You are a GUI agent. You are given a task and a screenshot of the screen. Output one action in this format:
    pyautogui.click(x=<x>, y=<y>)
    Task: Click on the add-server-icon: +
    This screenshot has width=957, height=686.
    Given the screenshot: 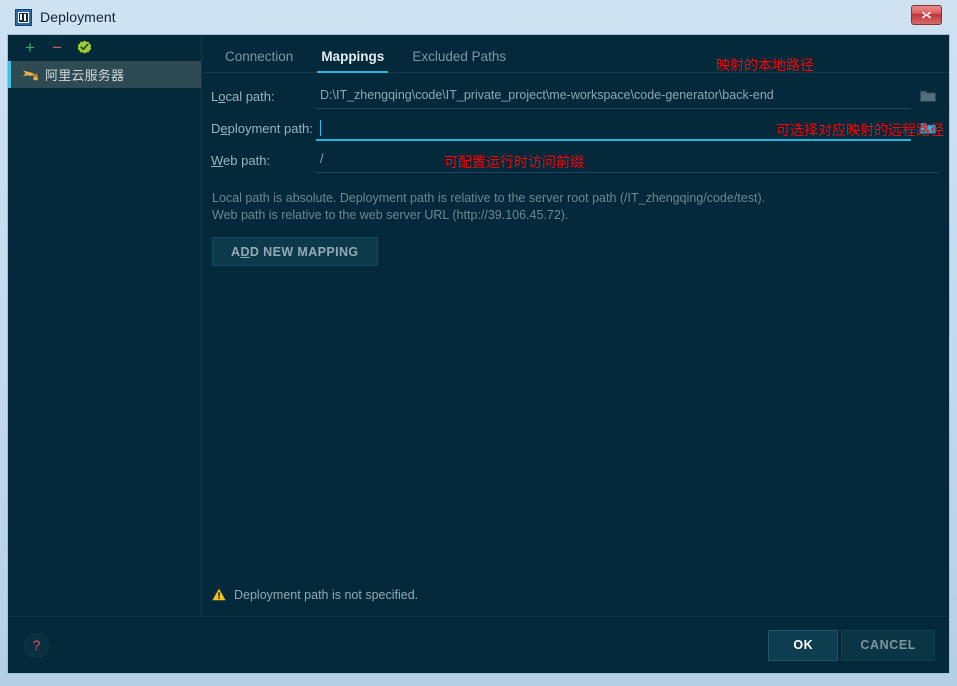 What is the action you would take?
    pyautogui.click(x=30, y=47)
    